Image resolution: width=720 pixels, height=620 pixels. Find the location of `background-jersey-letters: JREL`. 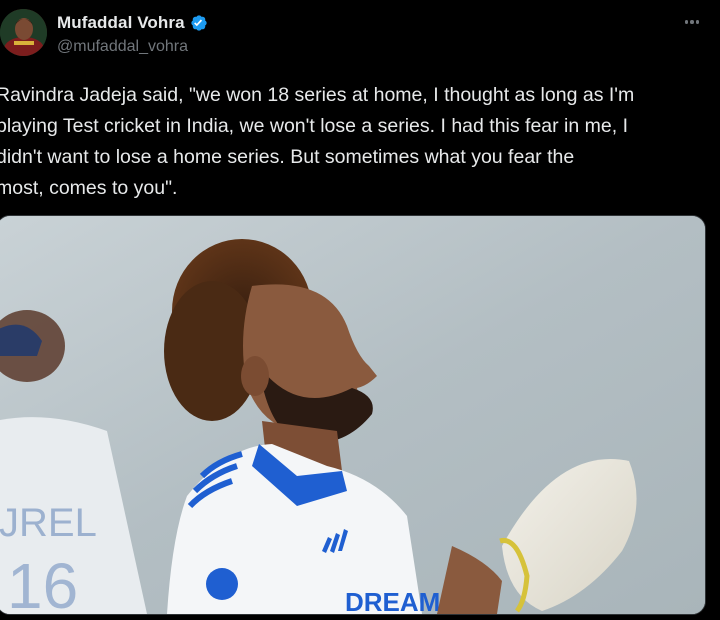

background-jersey-letters: JREL is located at coordinates (48, 523).